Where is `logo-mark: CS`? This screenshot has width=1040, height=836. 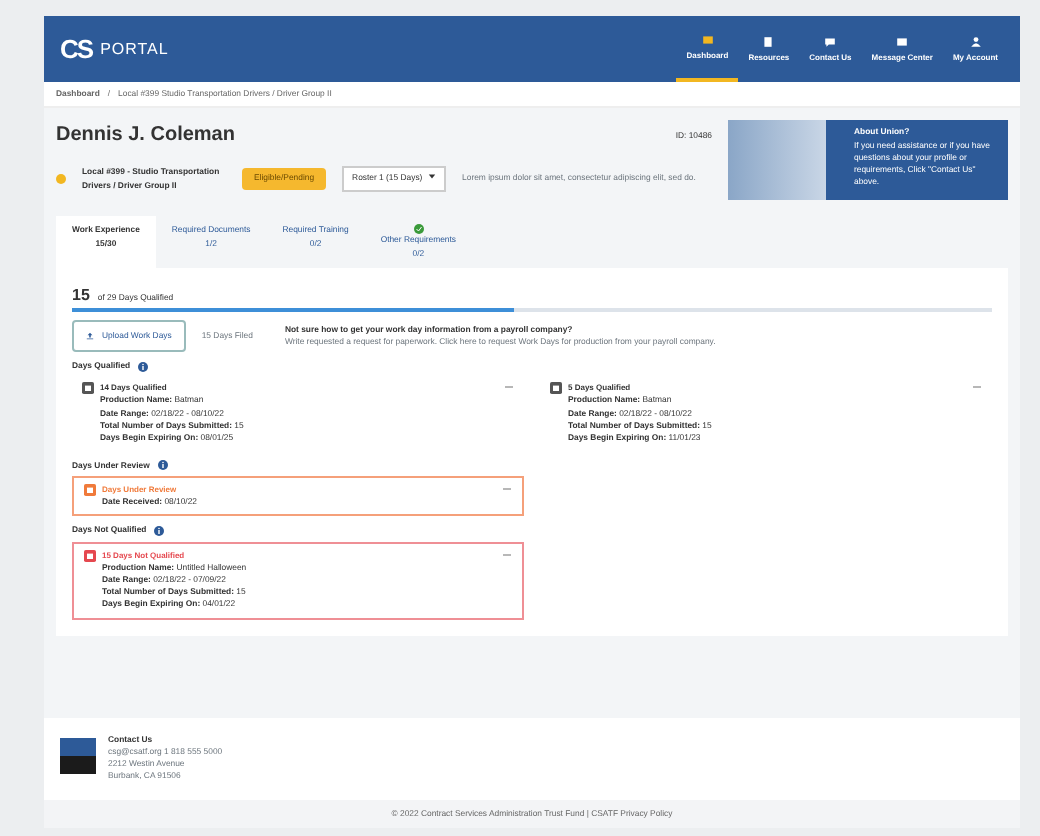
logo-mark: CS is located at coordinates (76, 49).